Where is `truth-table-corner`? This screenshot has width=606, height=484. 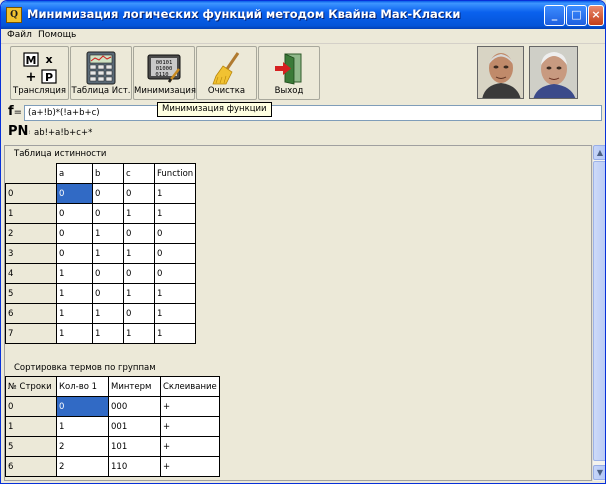 truth-table-corner is located at coordinates (31, 173).